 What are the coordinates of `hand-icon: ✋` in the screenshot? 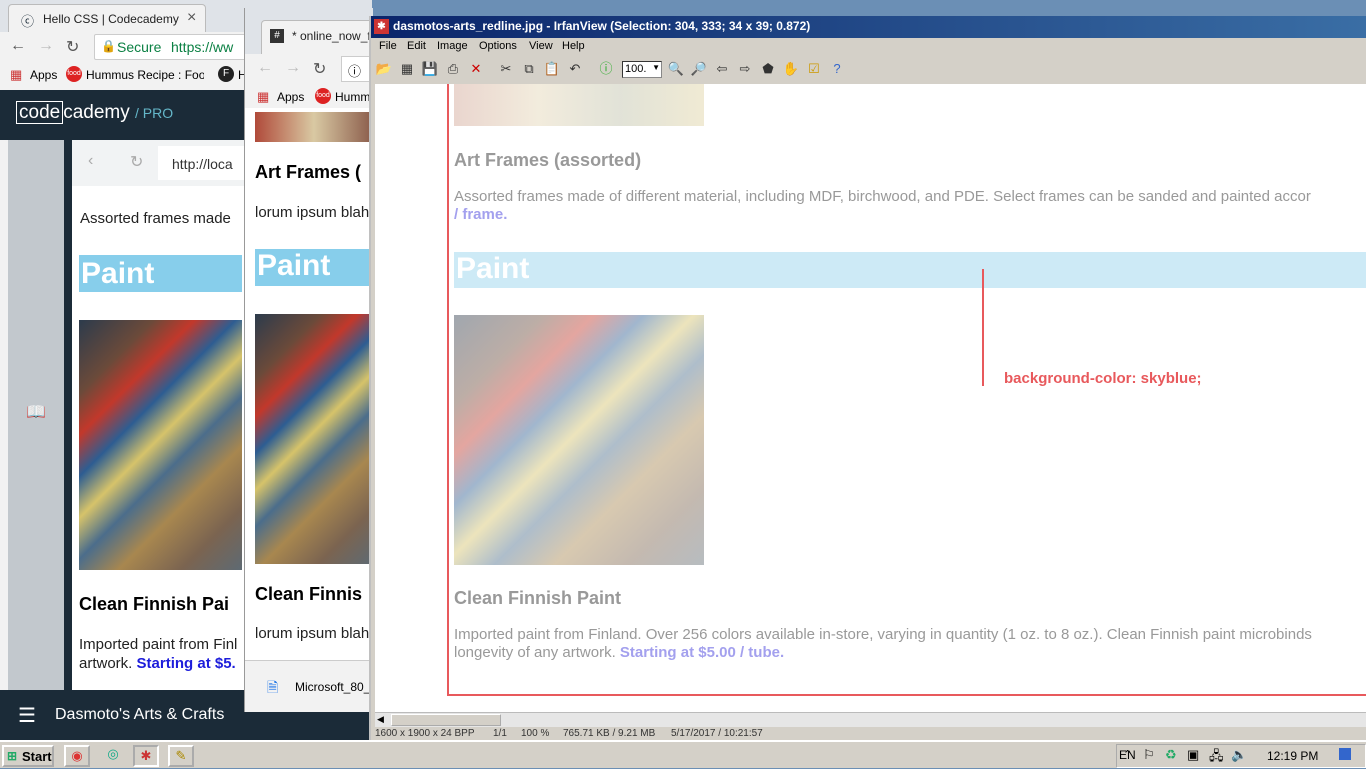 It's located at (791, 69).